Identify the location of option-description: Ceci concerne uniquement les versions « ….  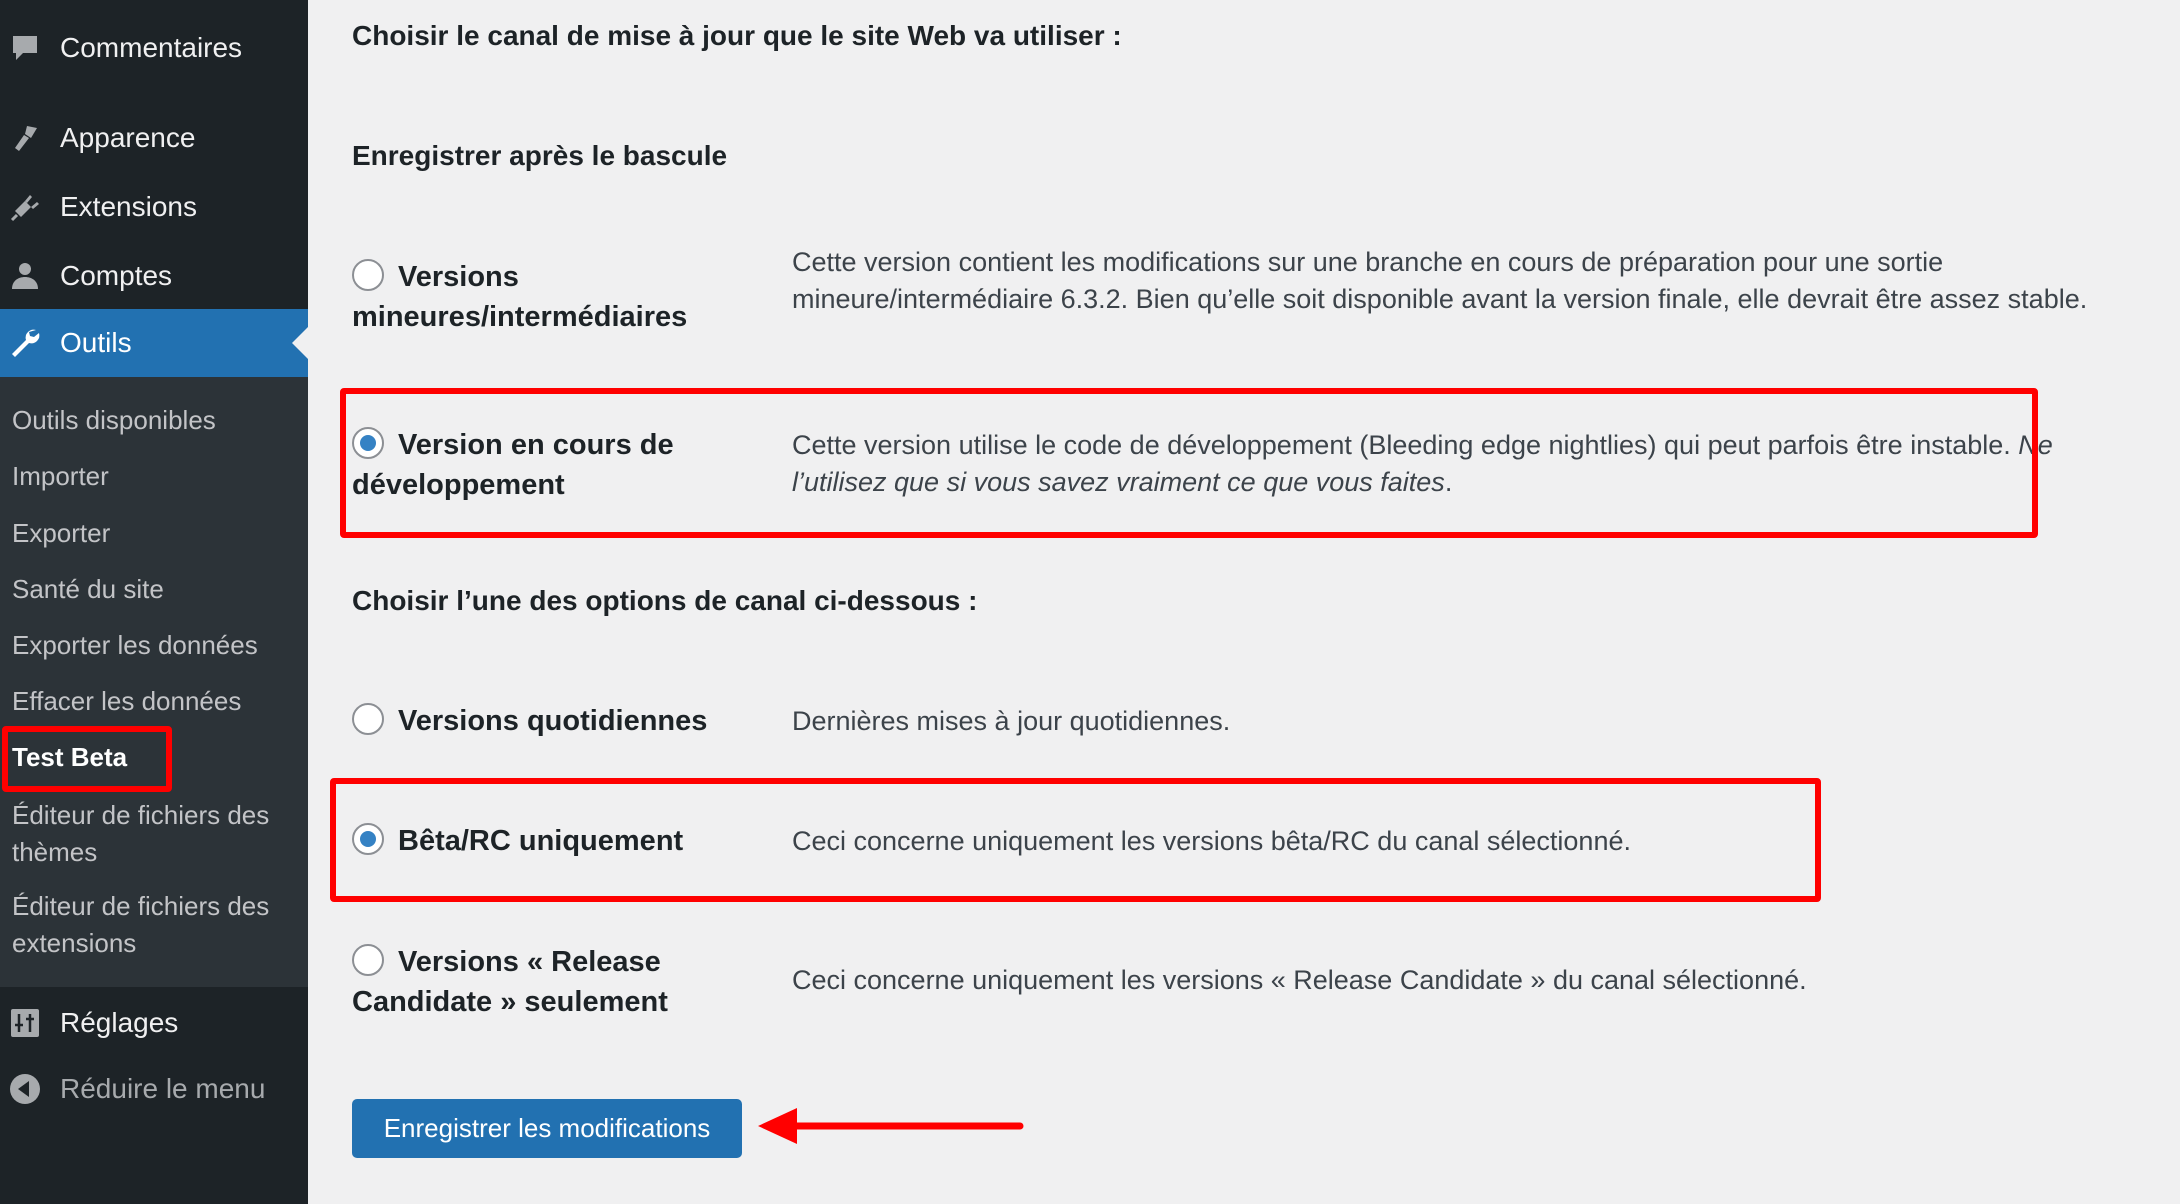
(1299, 980).